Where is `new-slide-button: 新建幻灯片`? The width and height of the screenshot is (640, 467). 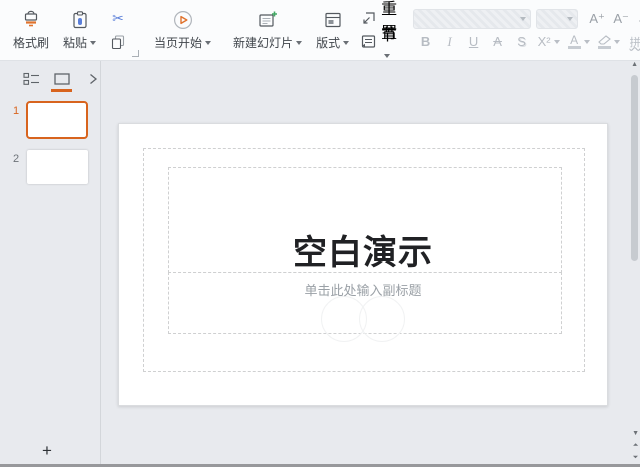 new-slide-button: 新建幻灯片 is located at coordinates (267, 30).